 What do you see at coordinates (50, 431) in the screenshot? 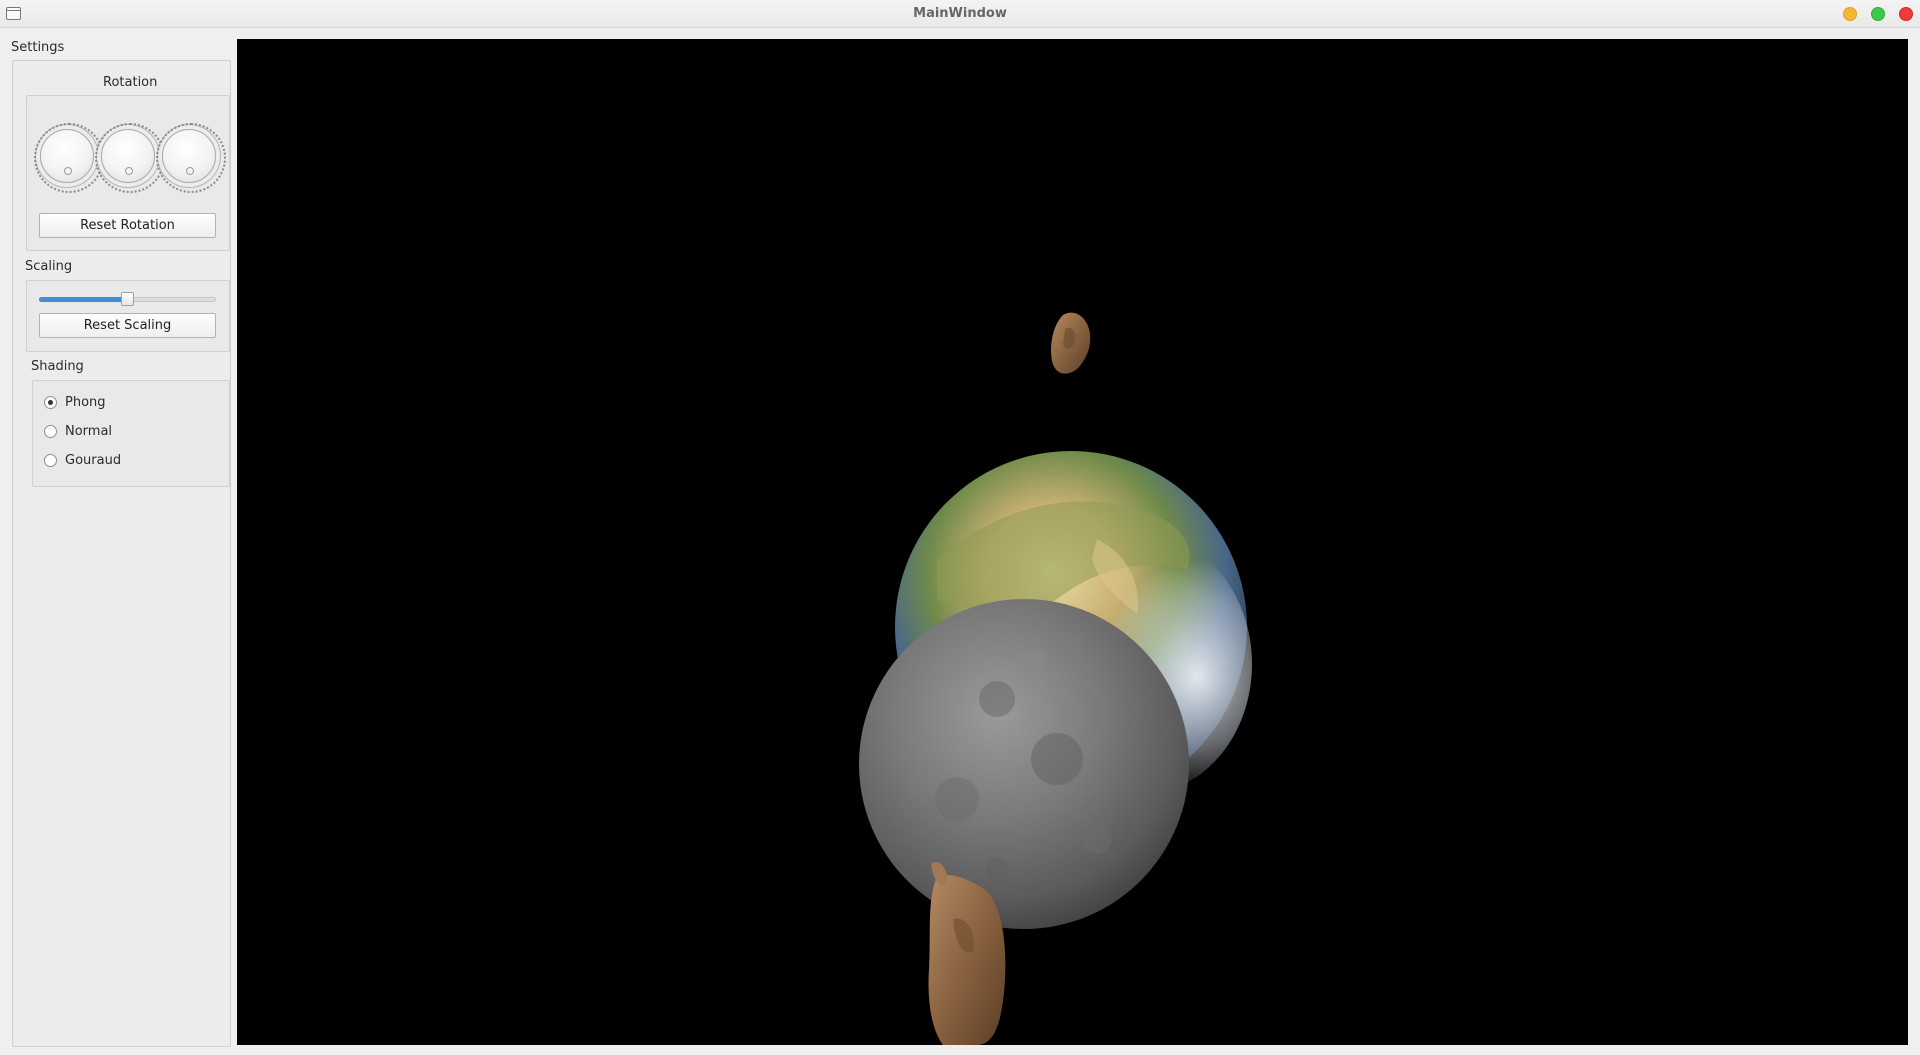
I see `normal-radio` at bounding box center [50, 431].